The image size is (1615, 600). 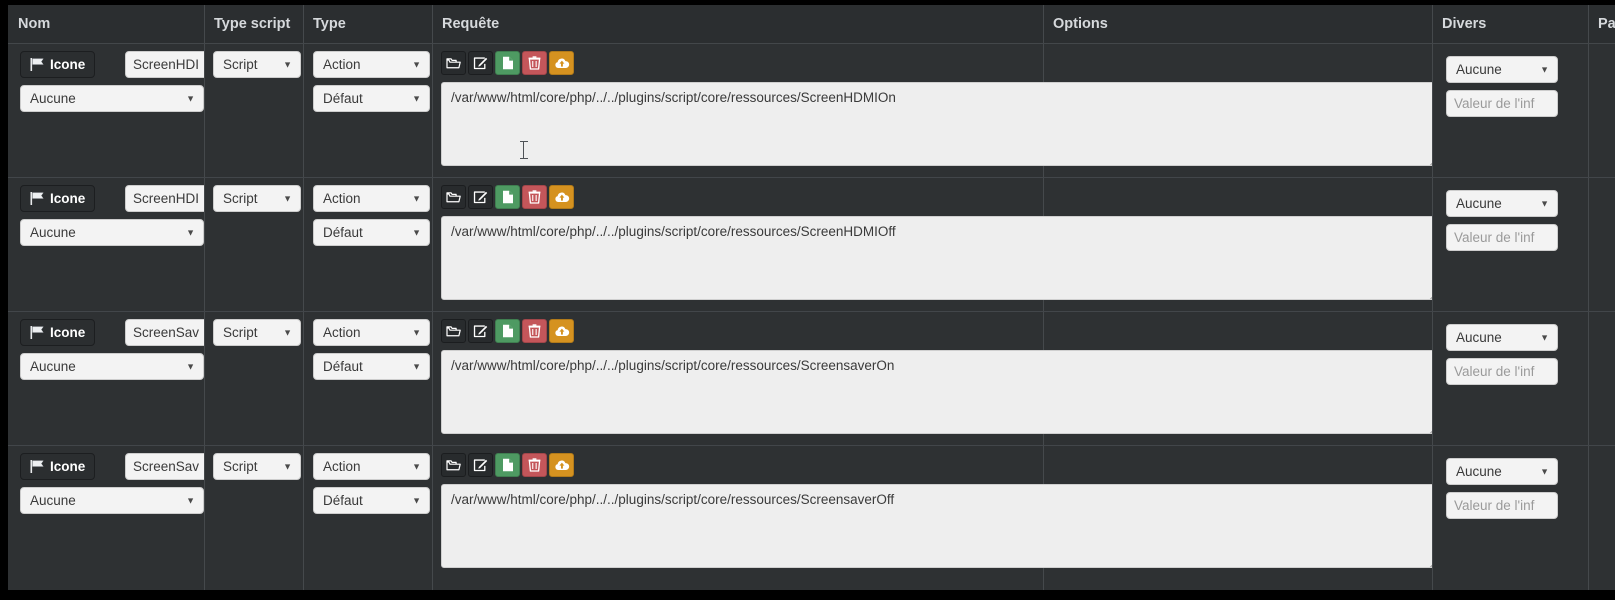 I want to click on cell-parent, so click(x=1601, y=378).